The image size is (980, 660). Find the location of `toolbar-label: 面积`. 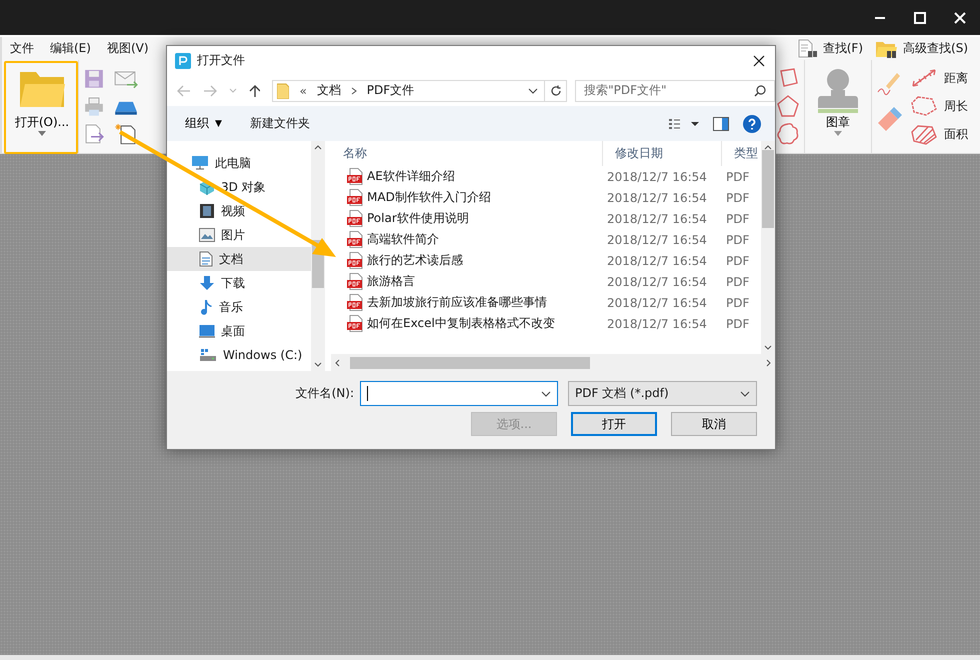

toolbar-label: 面积 is located at coordinates (956, 135).